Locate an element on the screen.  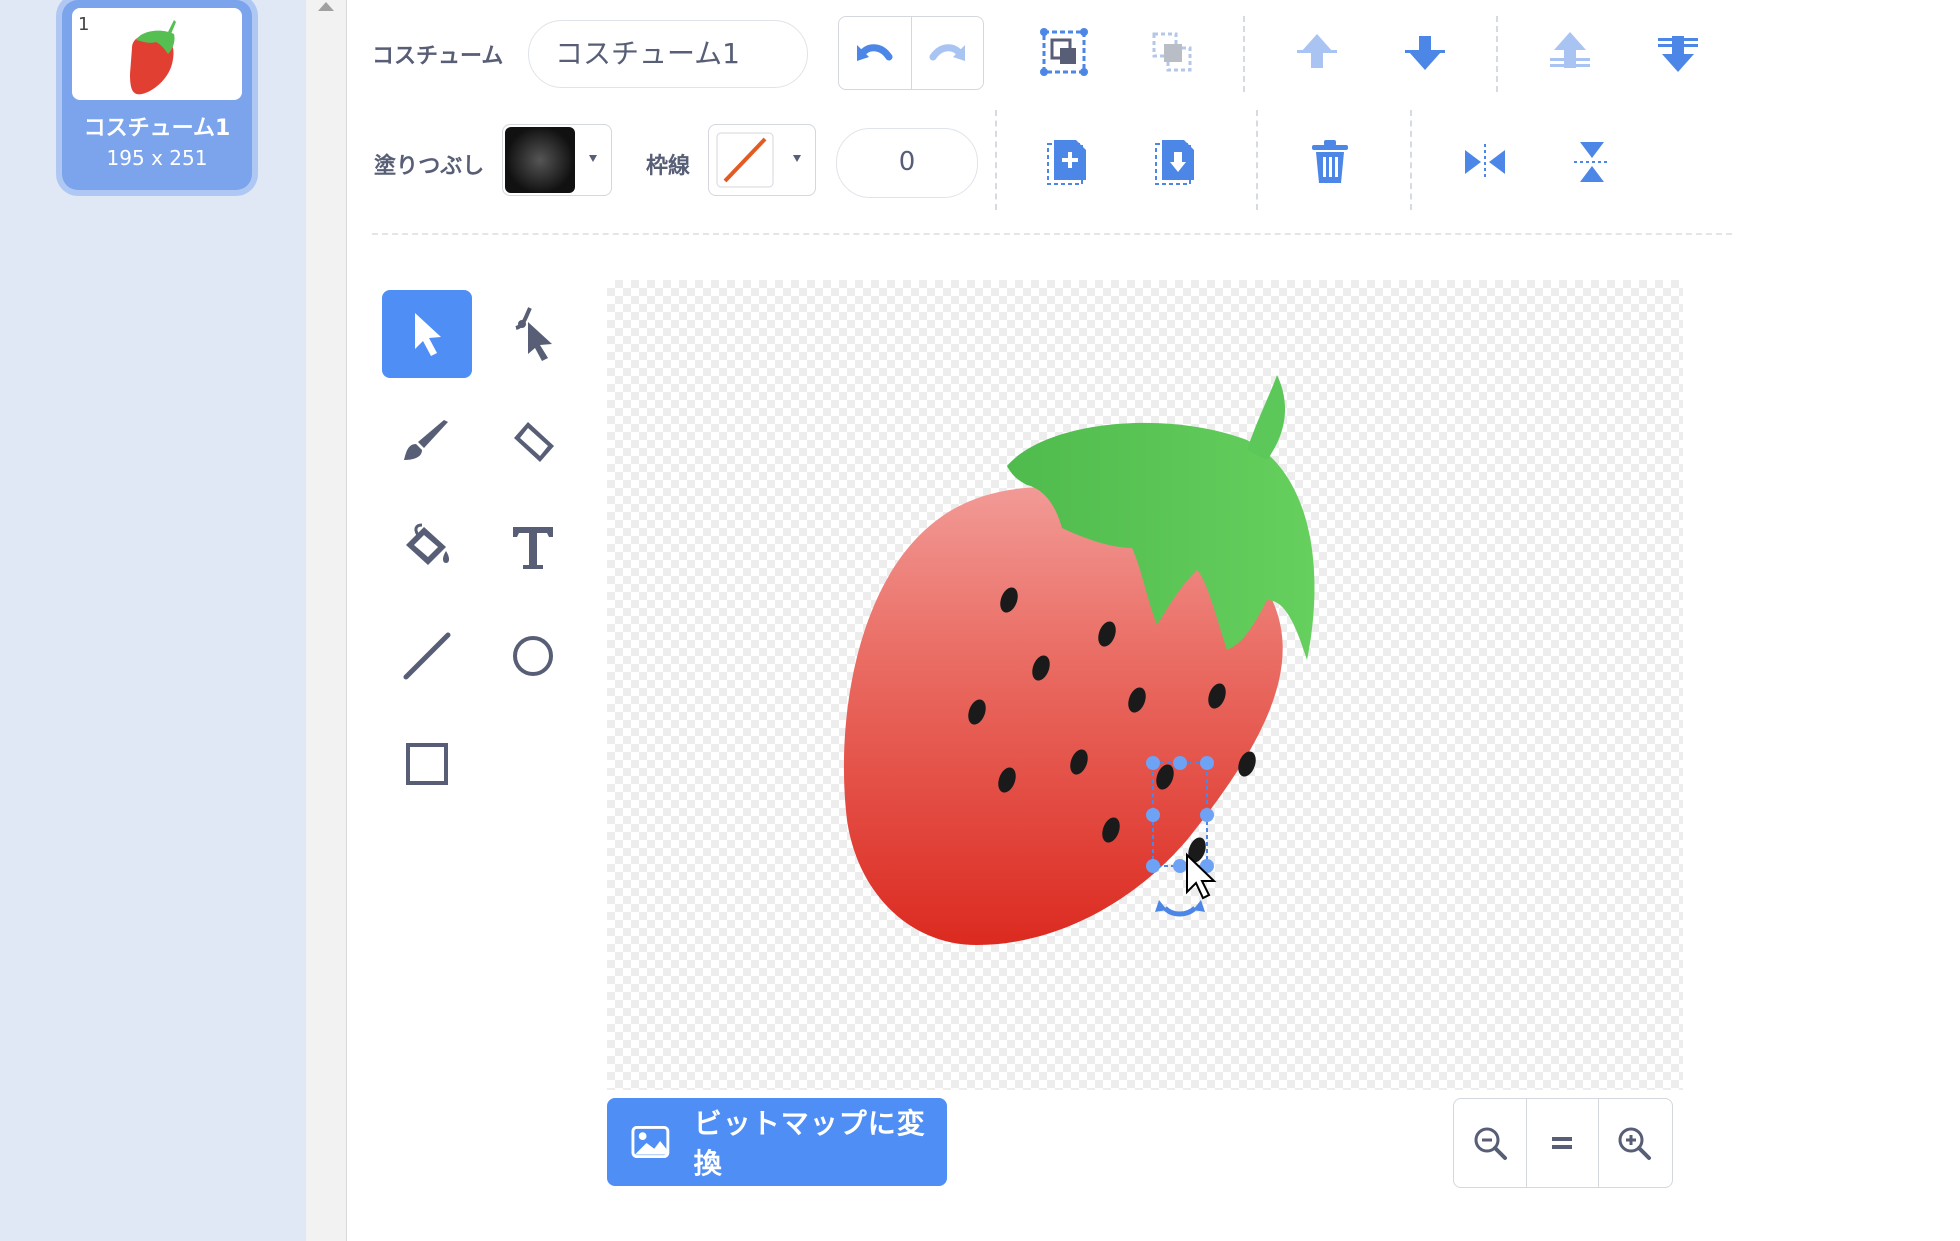
zoom-in-icon is located at coordinates (1634, 1143).